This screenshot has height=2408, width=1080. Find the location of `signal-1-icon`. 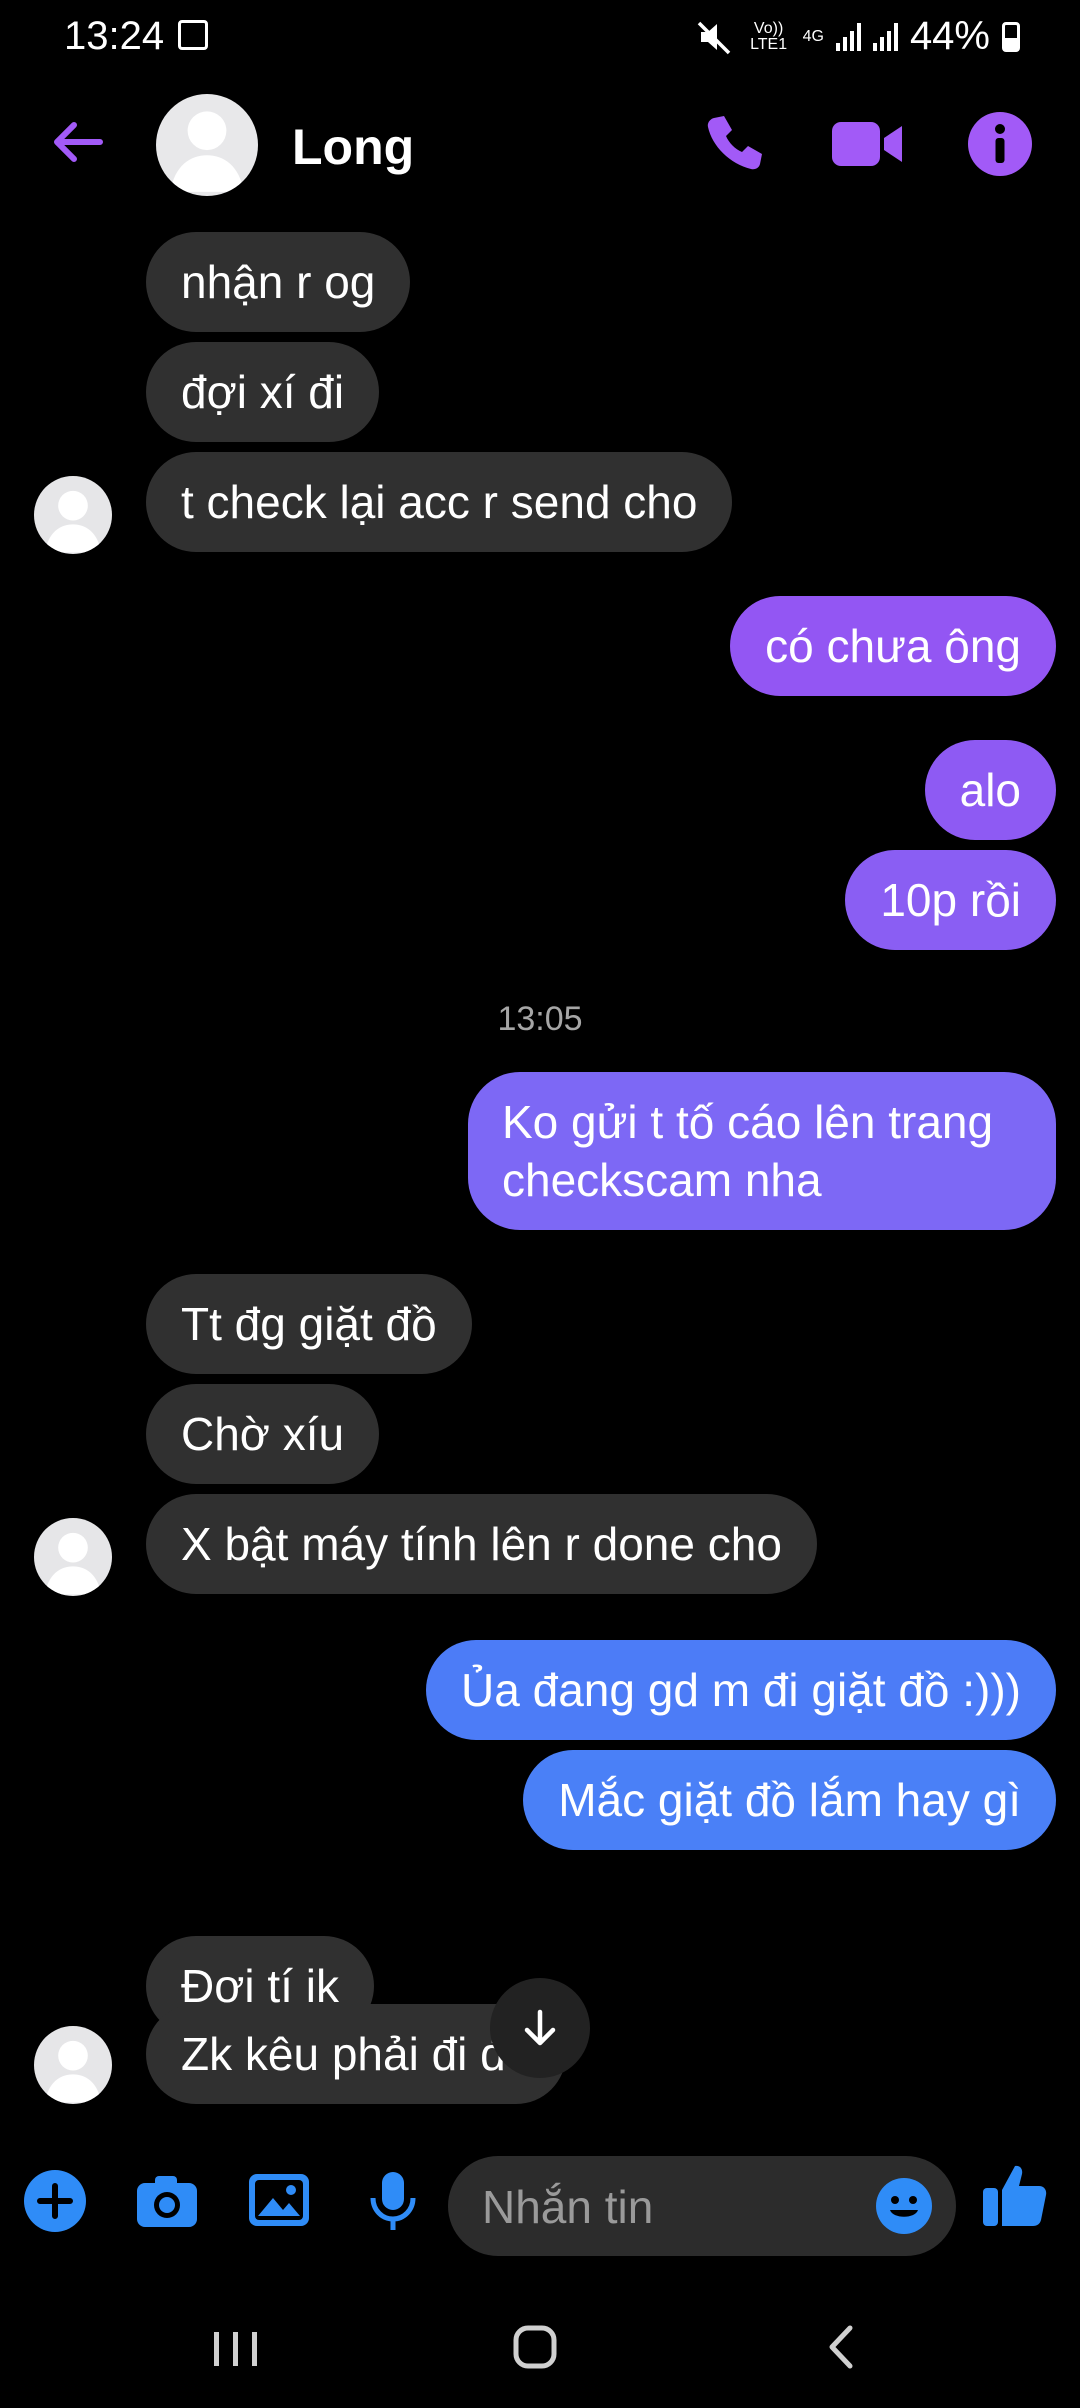

signal-1-icon is located at coordinates (848, 36).